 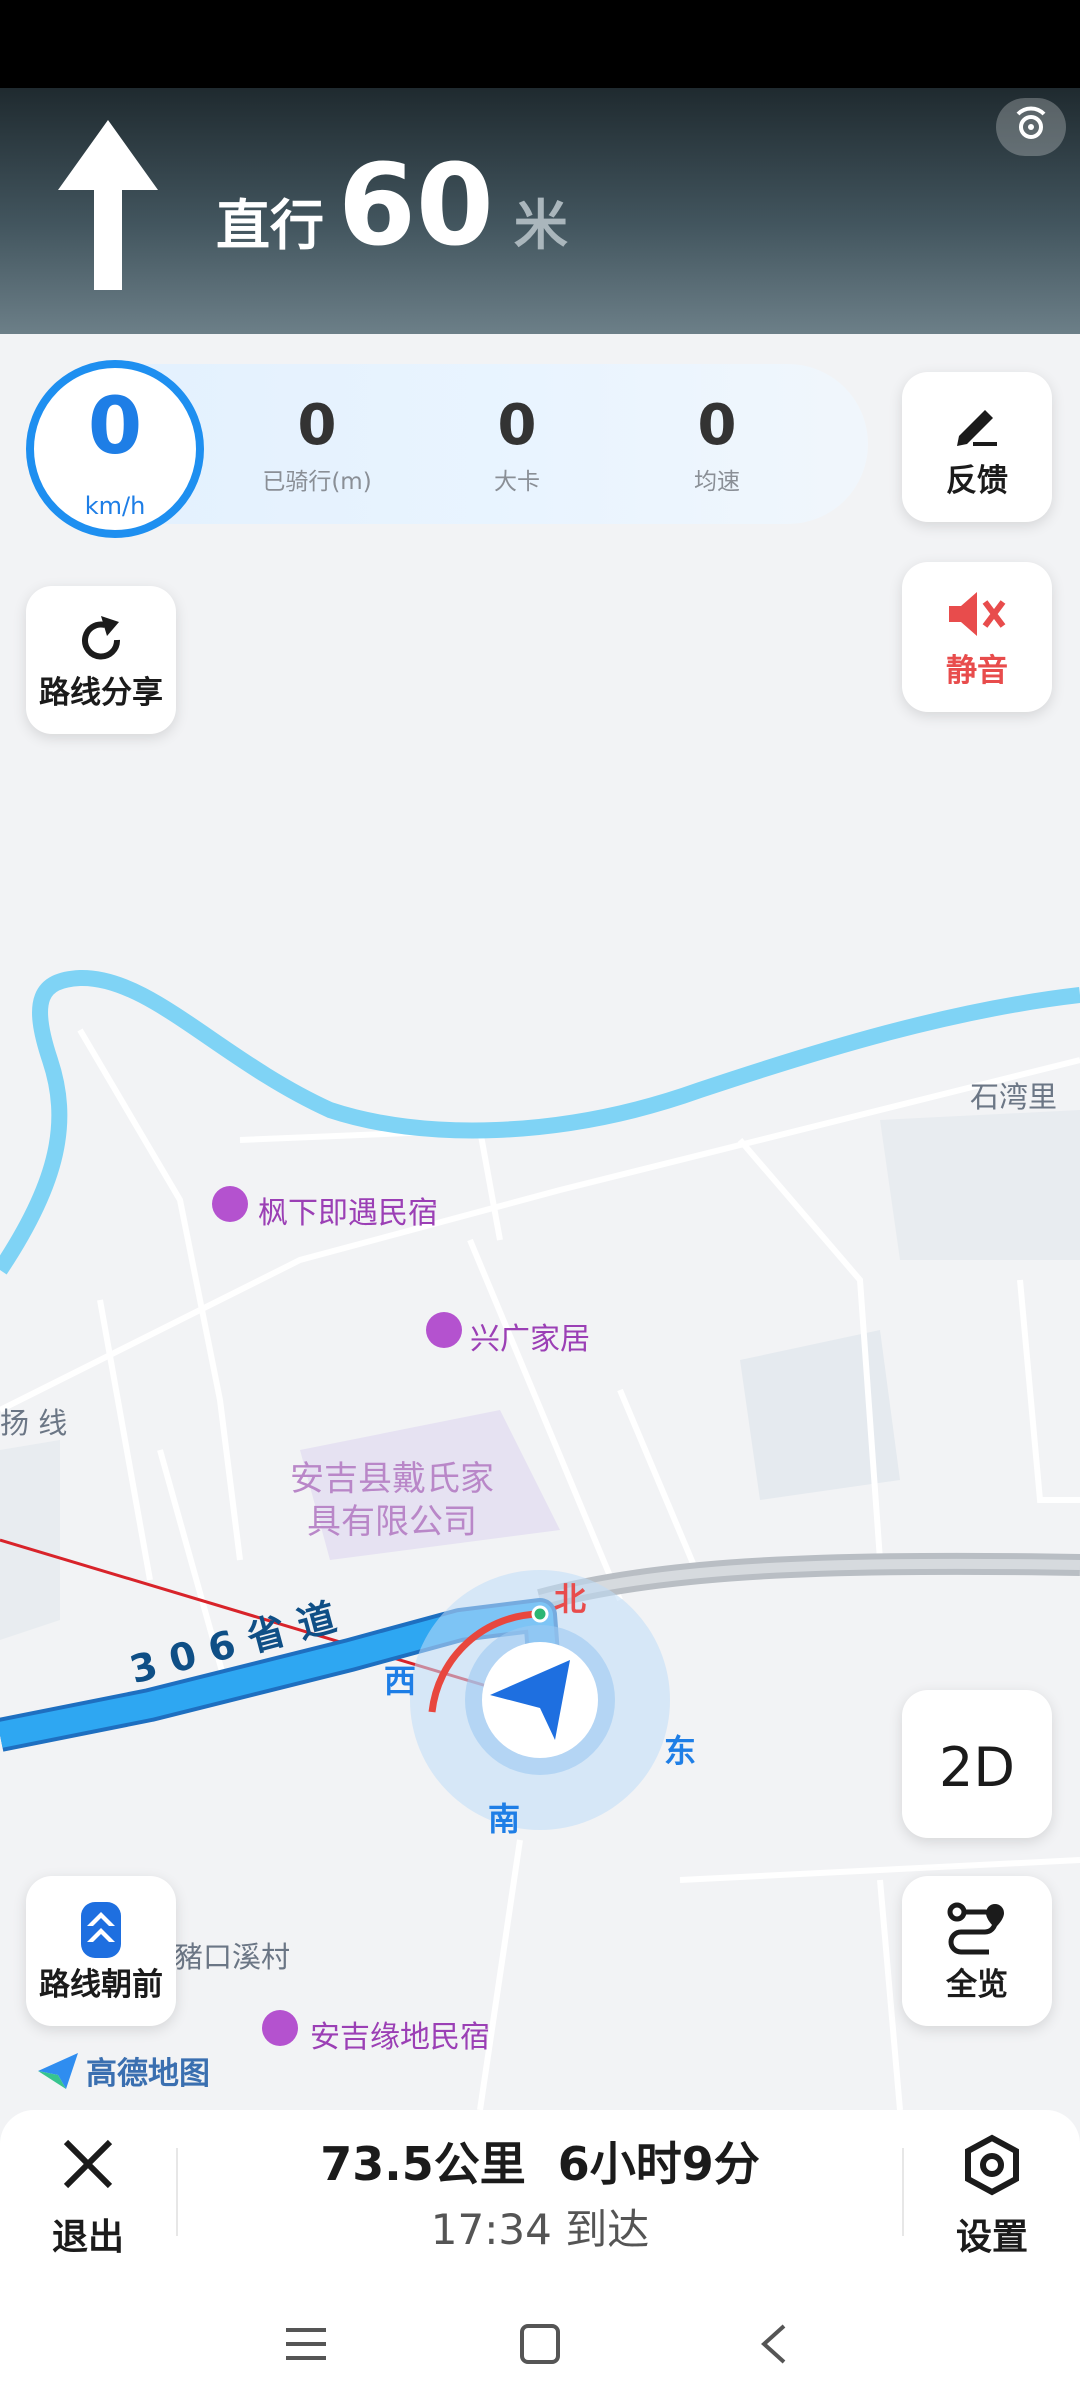 What do you see at coordinates (975, 1928) in the screenshot?
I see `route-overview-icon` at bounding box center [975, 1928].